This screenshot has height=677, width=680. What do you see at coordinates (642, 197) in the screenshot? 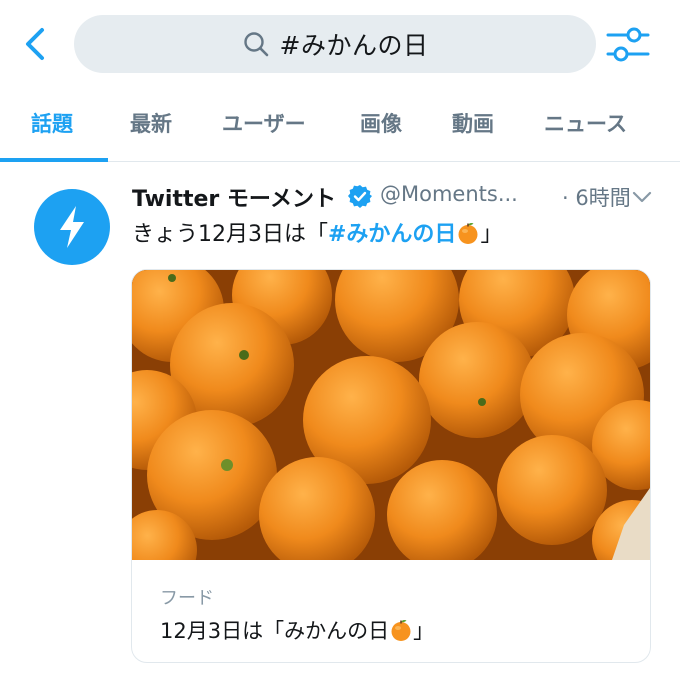
I see `chevron-down-icon` at bounding box center [642, 197].